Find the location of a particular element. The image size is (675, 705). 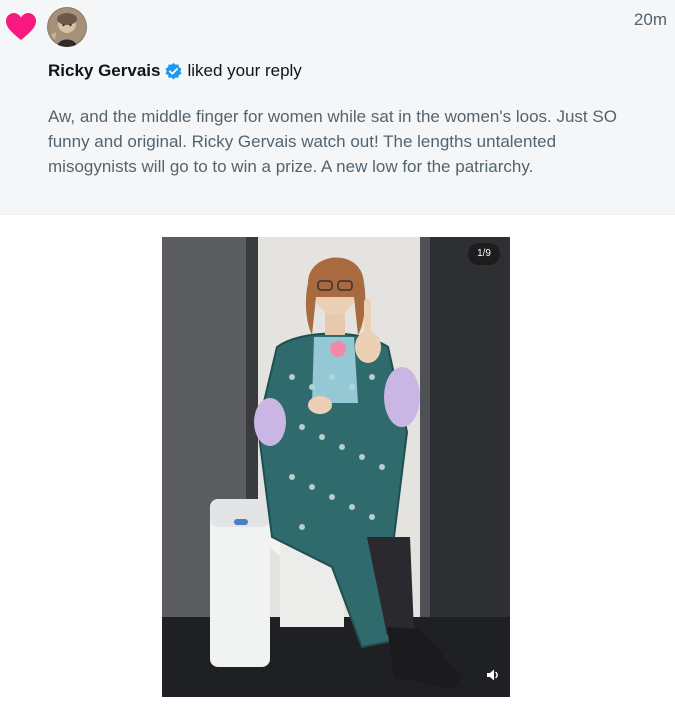

notification-action-text: liked your reply is located at coordinates (244, 70).